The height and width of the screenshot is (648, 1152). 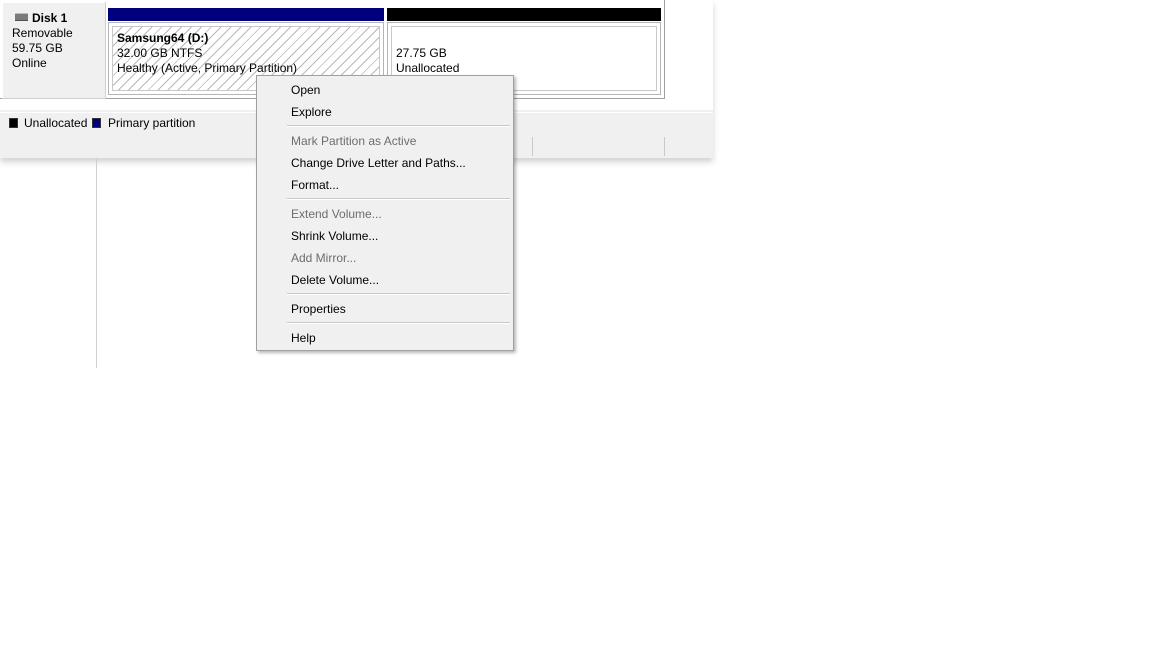 What do you see at coordinates (50, 18) in the screenshot?
I see `disk-name: Disk 1` at bounding box center [50, 18].